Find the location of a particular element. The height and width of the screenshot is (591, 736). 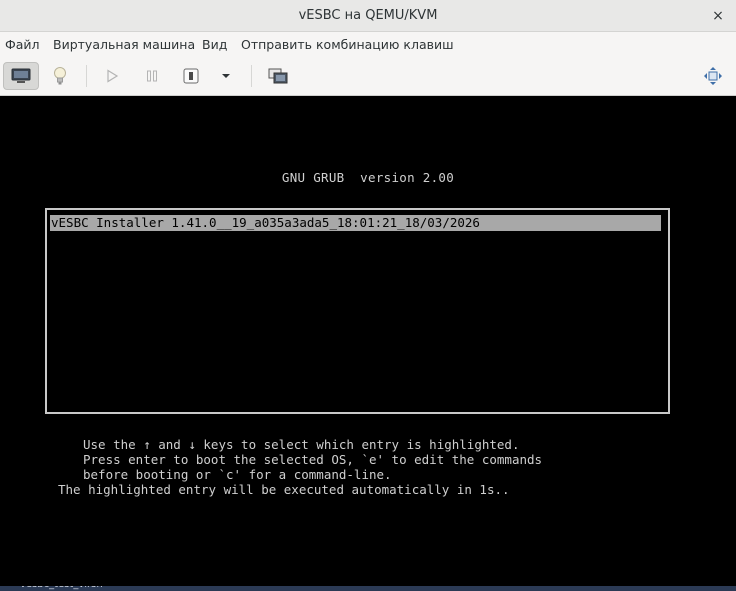

close-button: × is located at coordinates (718, 16).